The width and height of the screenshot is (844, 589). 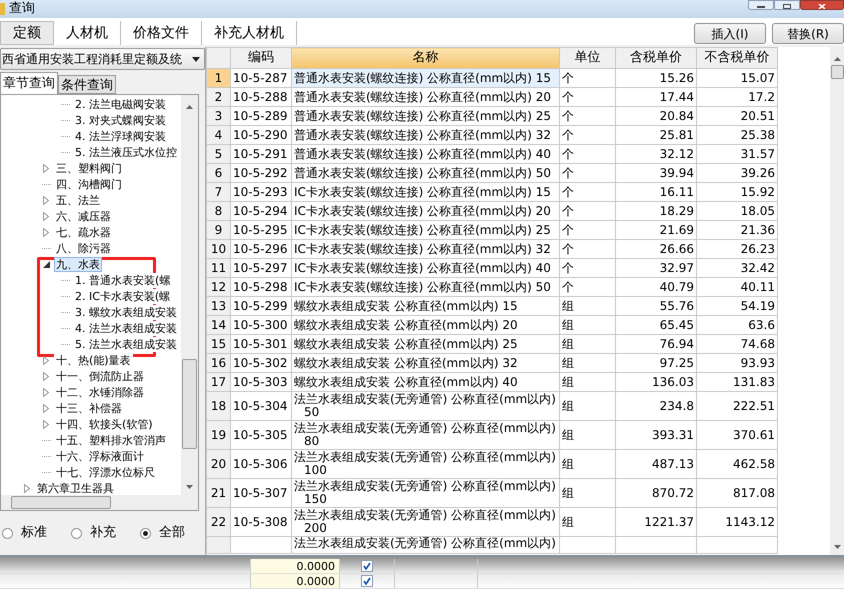 I want to click on tree-item: 三、塑料阀门, so click(x=89, y=168).